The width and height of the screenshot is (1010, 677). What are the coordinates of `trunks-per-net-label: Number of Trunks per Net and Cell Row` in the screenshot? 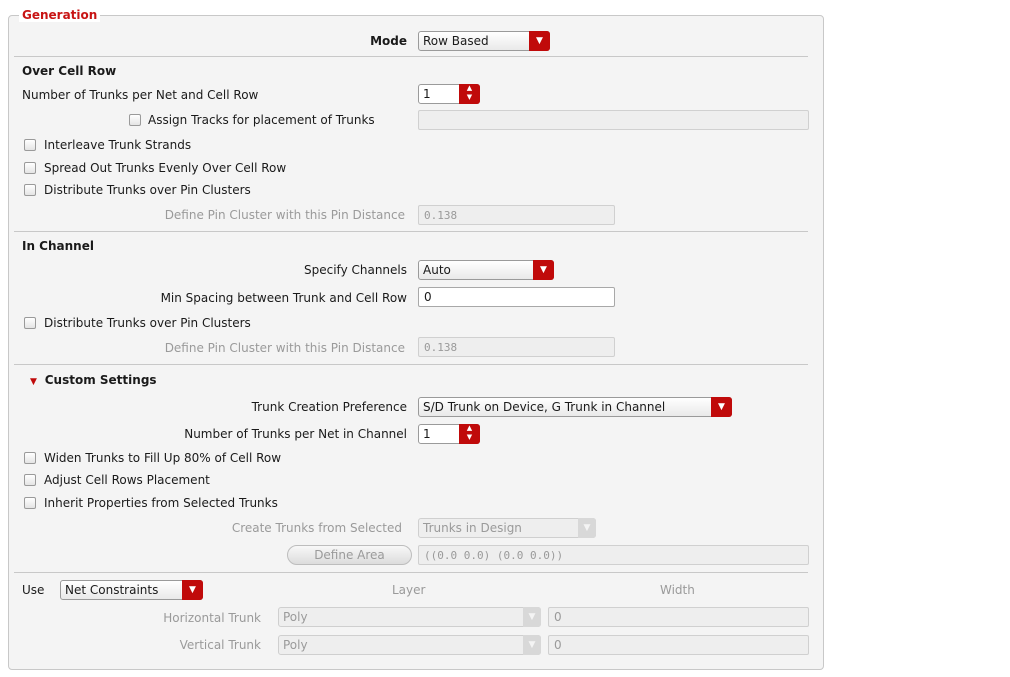 It's located at (140, 95).